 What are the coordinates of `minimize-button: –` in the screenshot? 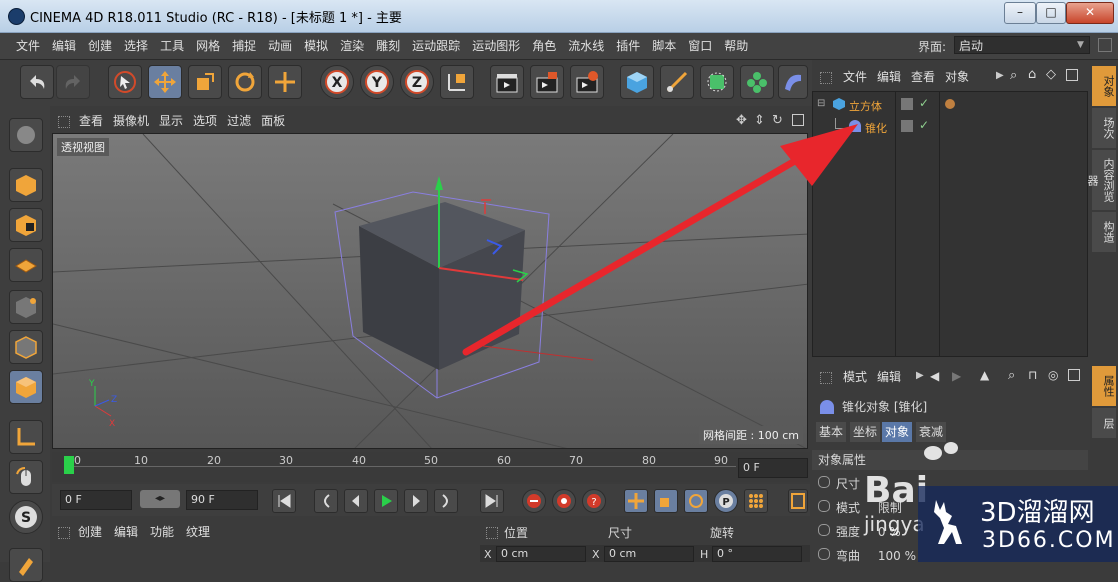 It's located at (1020, 13).